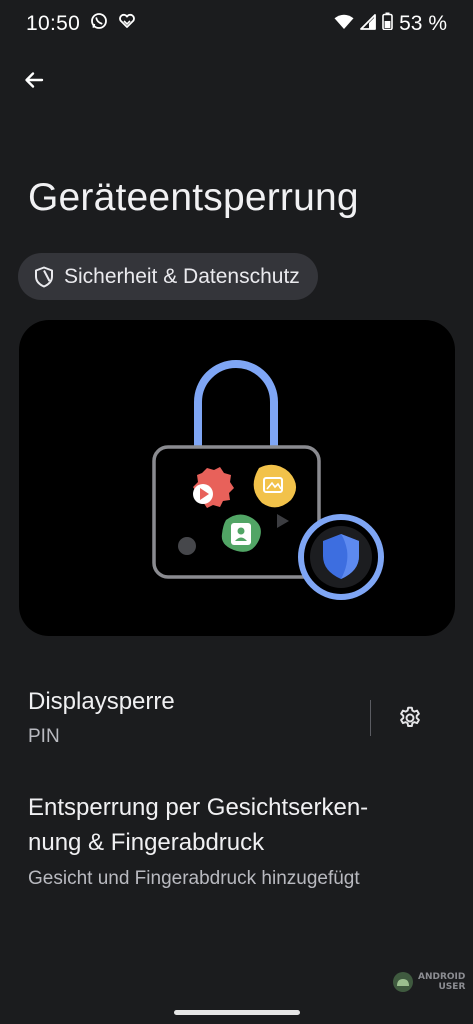 This screenshot has height=1024, width=473. I want to click on watermark-line1: ANDROID, so click(442, 977).